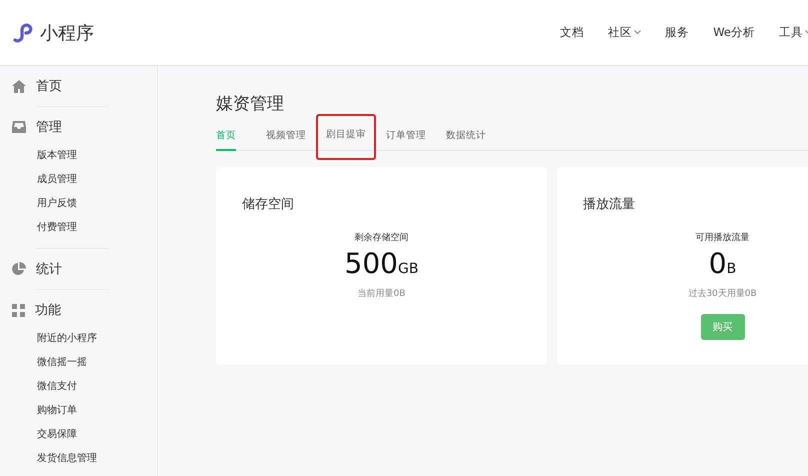 The image size is (808, 476). I want to click on page-title: 媒资管理, so click(250, 104).